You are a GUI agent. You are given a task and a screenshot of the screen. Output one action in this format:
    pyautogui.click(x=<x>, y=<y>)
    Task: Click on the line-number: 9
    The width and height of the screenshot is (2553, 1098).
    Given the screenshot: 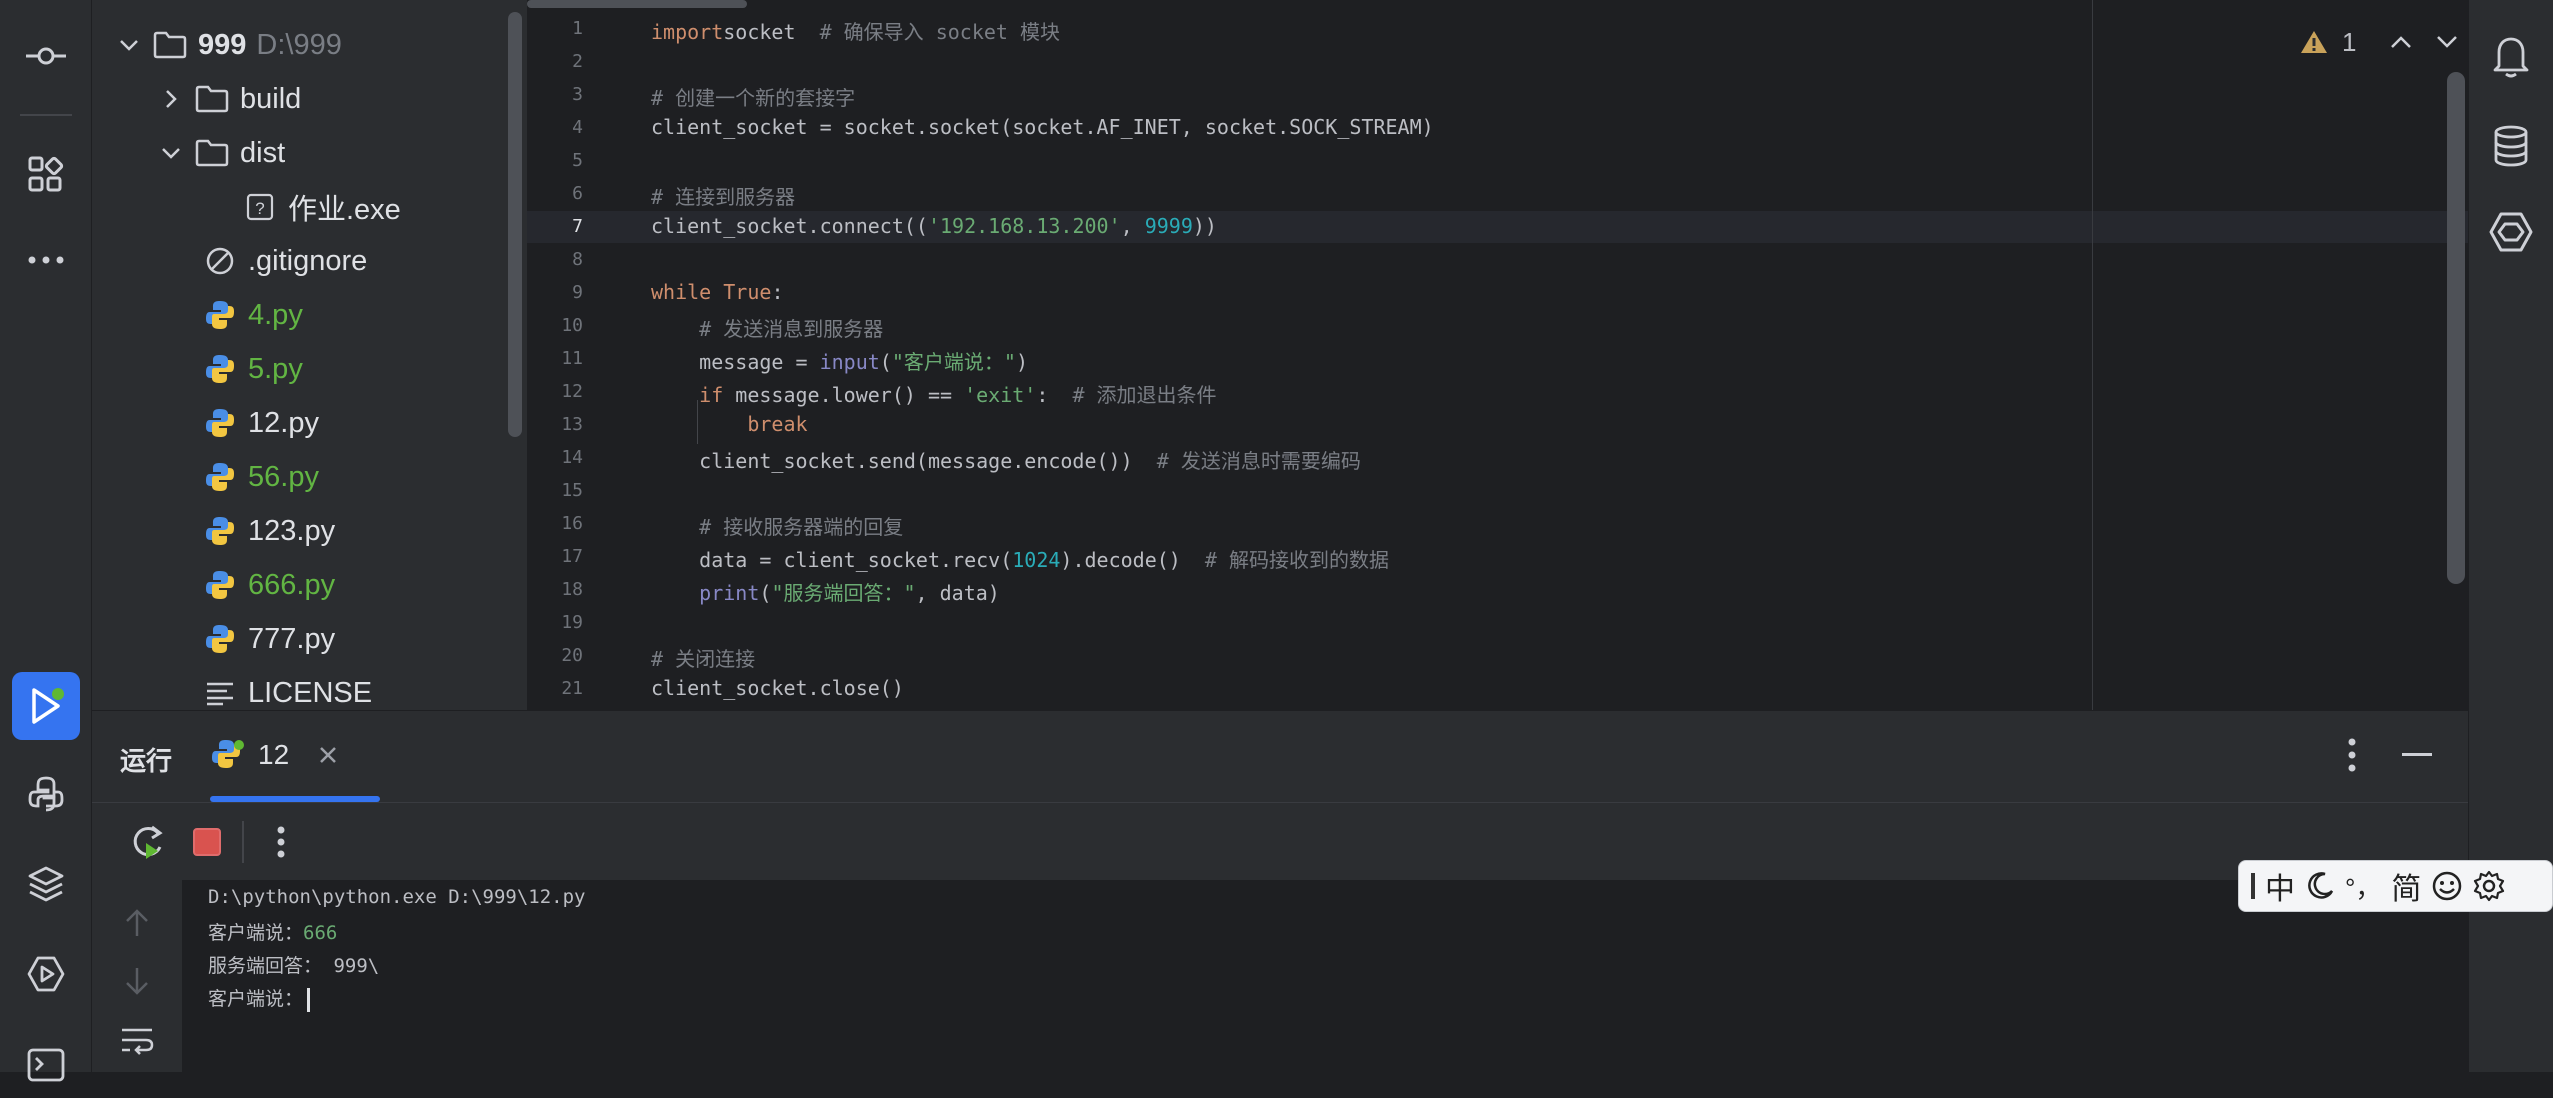 What is the action you would take?
    pyautogui.click(x=577, y=292)
    